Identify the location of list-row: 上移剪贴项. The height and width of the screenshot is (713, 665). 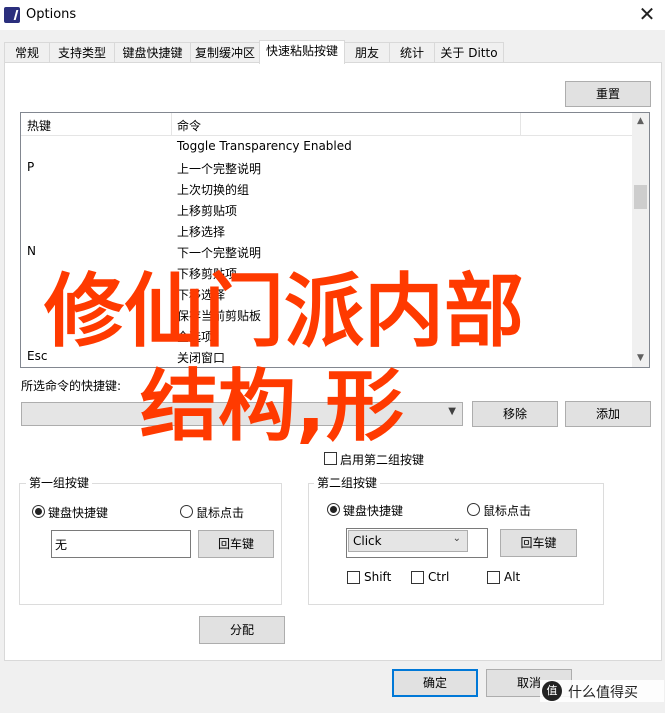
(327, 209).